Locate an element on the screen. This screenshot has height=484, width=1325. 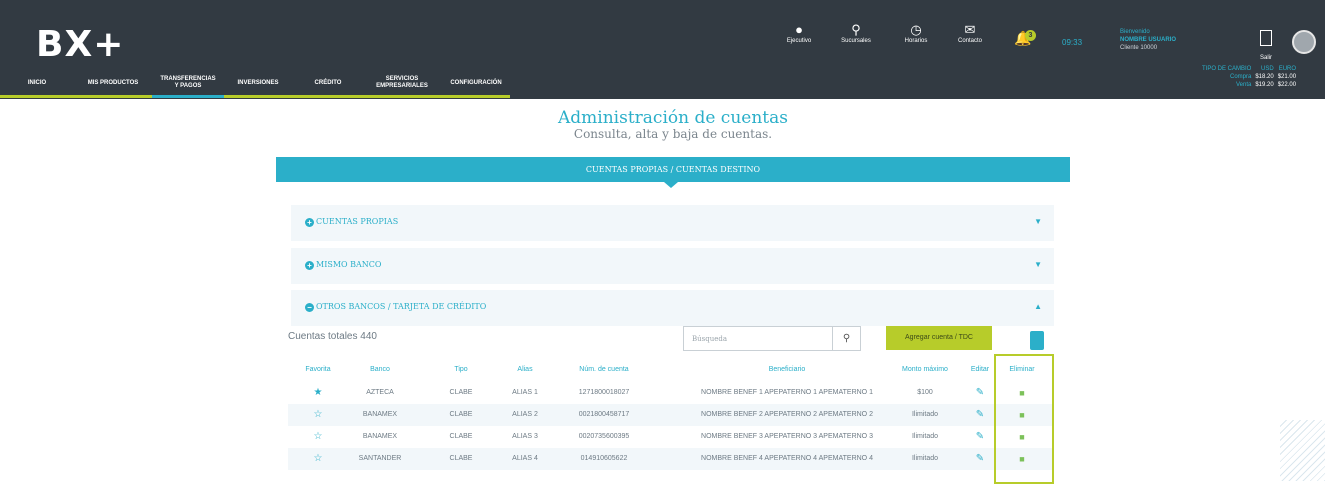
sucursales-button: ⚲ Sucursales is located at coordinates (856, 33).